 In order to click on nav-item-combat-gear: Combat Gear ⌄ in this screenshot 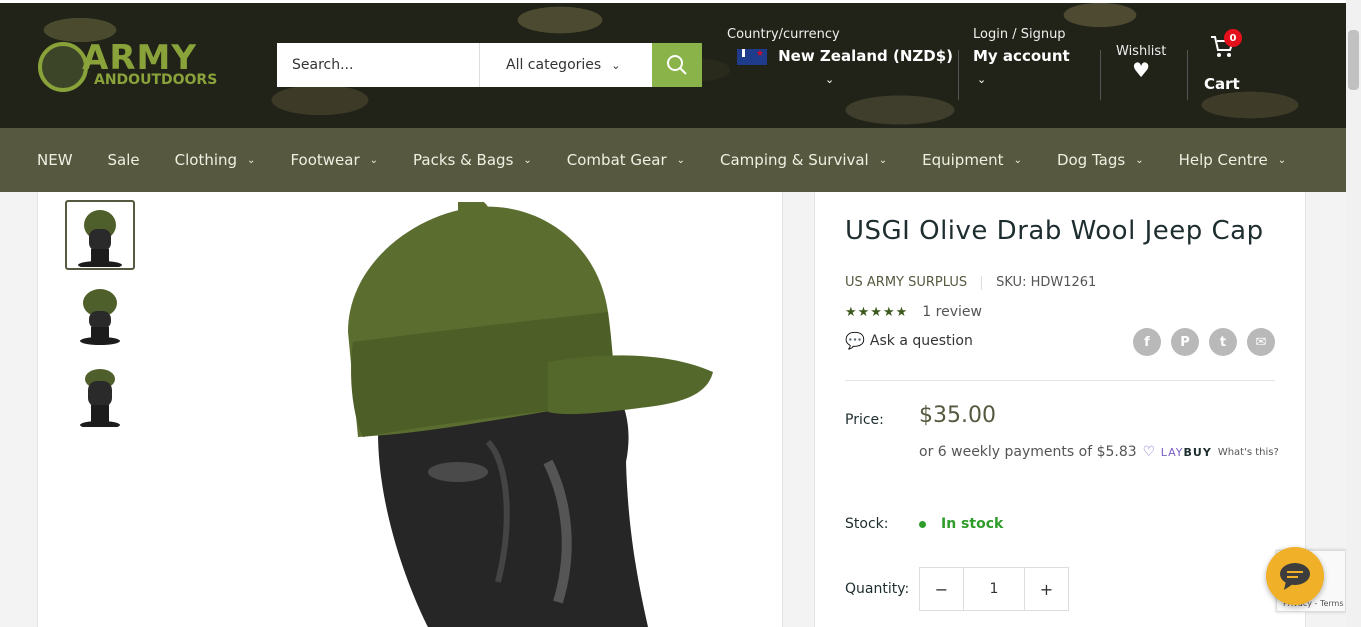, I will do `click(626, 160)`.